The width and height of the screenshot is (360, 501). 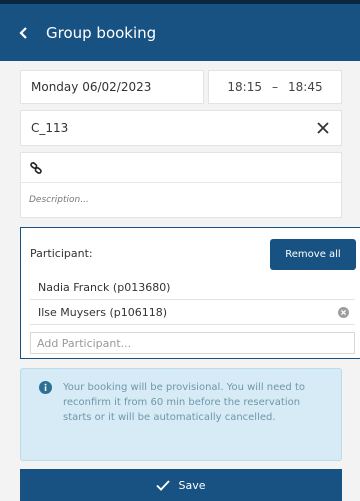 I want to click on chevron-left-icon, so click(x=23, y=32).